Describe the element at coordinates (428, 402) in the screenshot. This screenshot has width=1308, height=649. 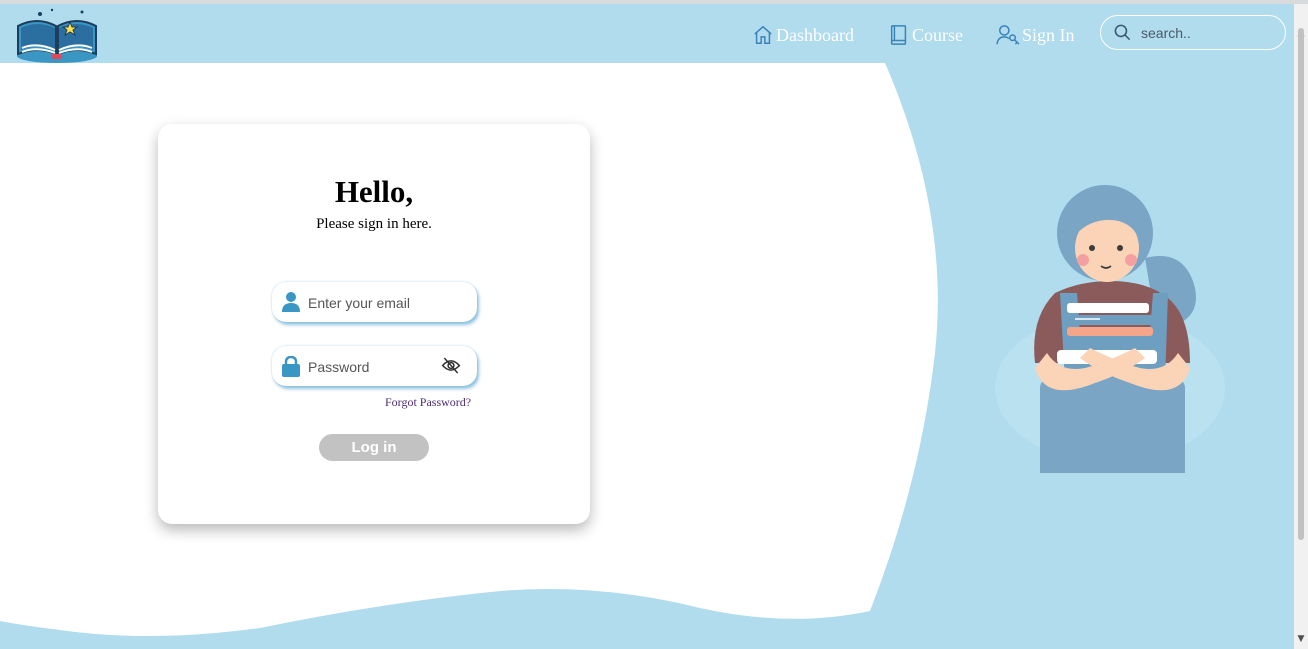
I see `forgot-password-link: Forgot Password?` at that location.